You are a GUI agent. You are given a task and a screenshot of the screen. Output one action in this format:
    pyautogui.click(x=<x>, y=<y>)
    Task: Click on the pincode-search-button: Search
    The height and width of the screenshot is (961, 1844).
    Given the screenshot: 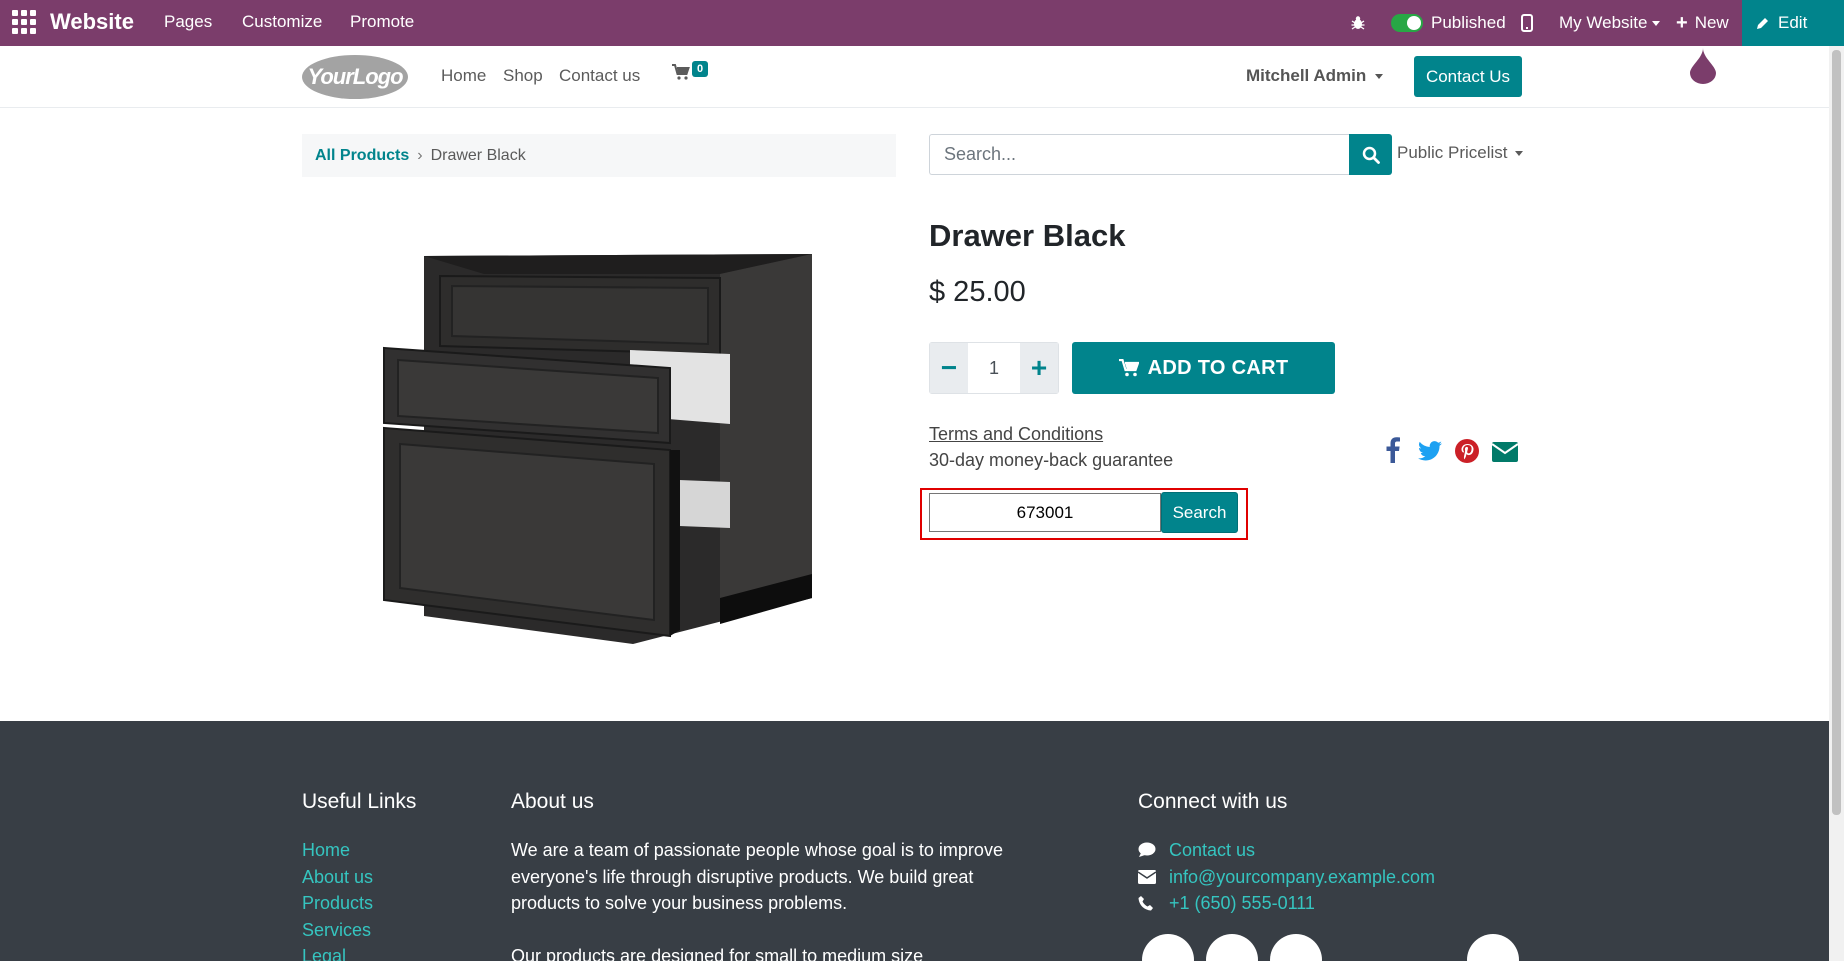 What is the action you would take?
    pyautogui.click(x=1199, y=512)
    